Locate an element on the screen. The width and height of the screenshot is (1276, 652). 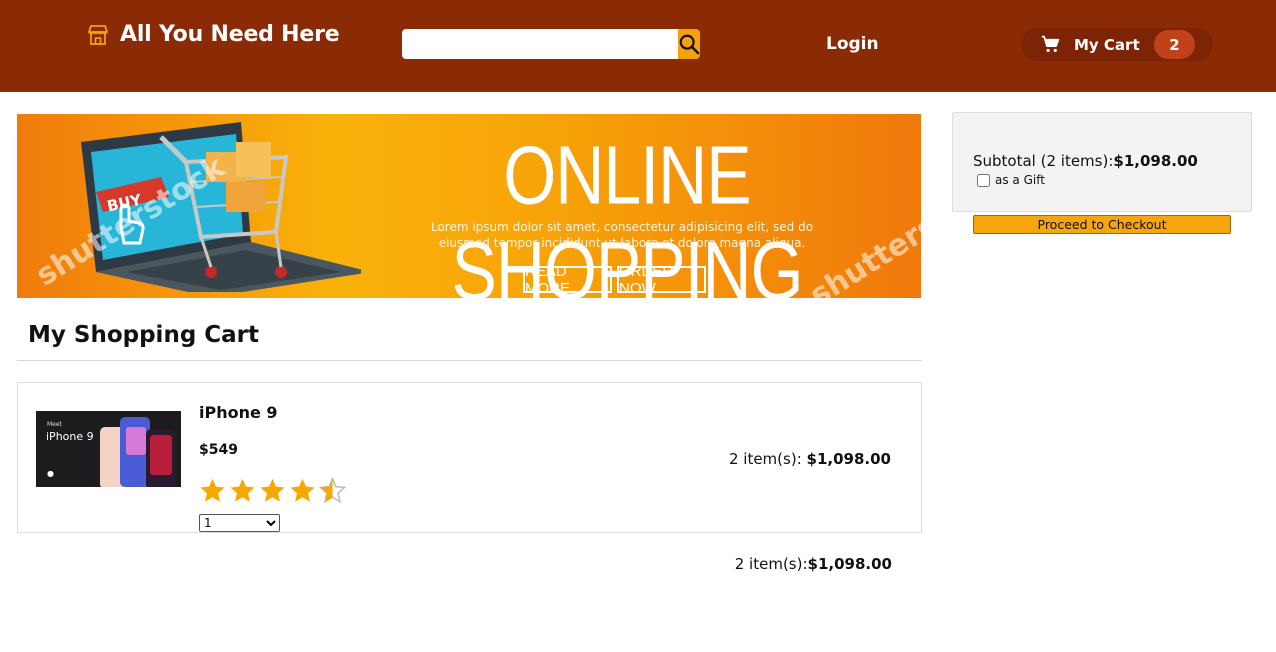
product-rating is located at coordinates (272, 490).